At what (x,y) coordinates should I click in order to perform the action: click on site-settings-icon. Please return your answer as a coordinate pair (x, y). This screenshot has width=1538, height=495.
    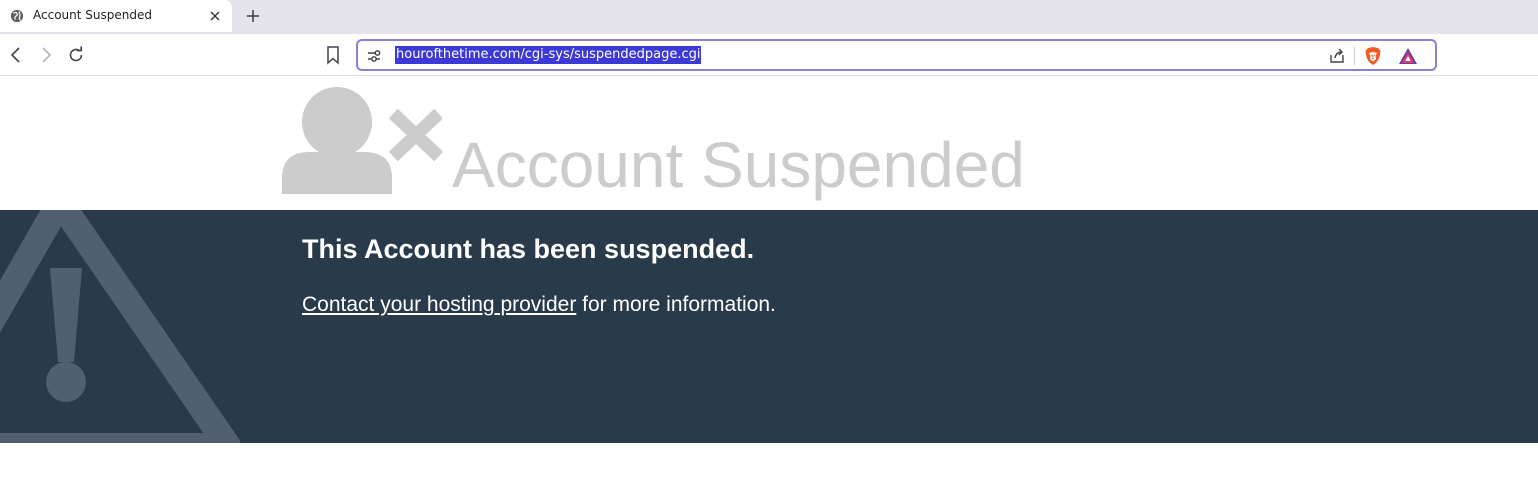
    Looking at the image, I should click on (374, 56).